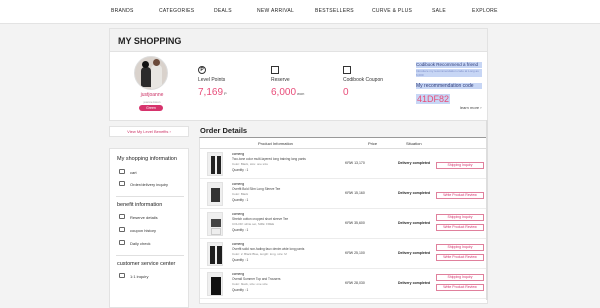 The image size is (600, 308). Describe the element at coordinates (140, 205) in the screenshot. I see `sidebar-section-benefit: benefit information` at that location.